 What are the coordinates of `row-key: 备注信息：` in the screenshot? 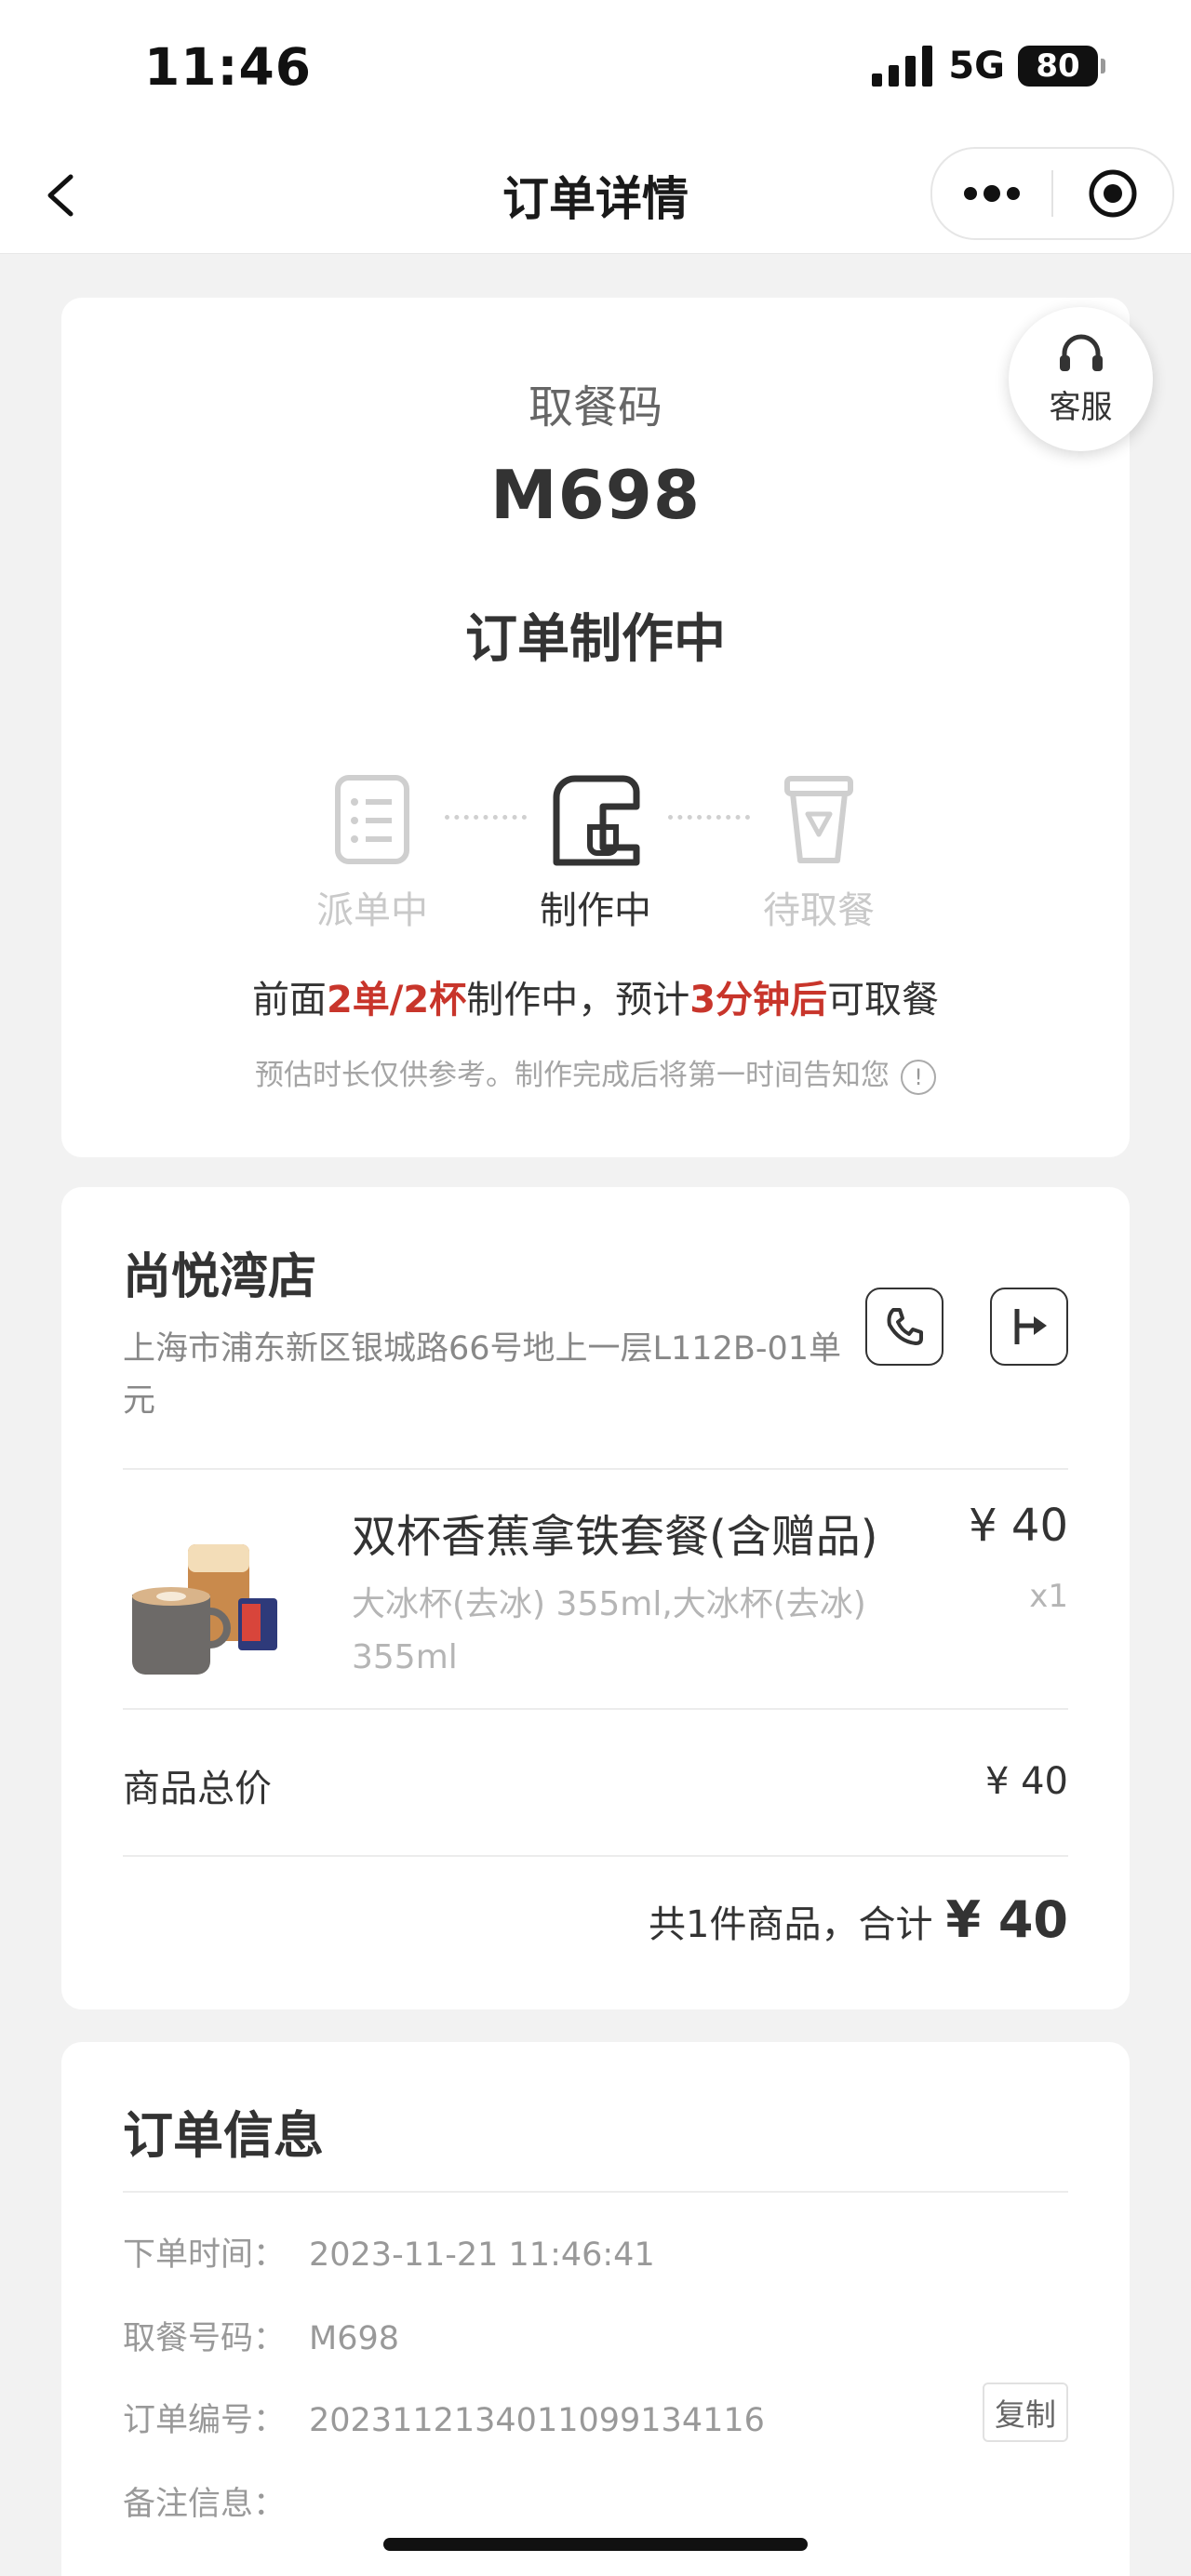 It's located at (205, 2504).